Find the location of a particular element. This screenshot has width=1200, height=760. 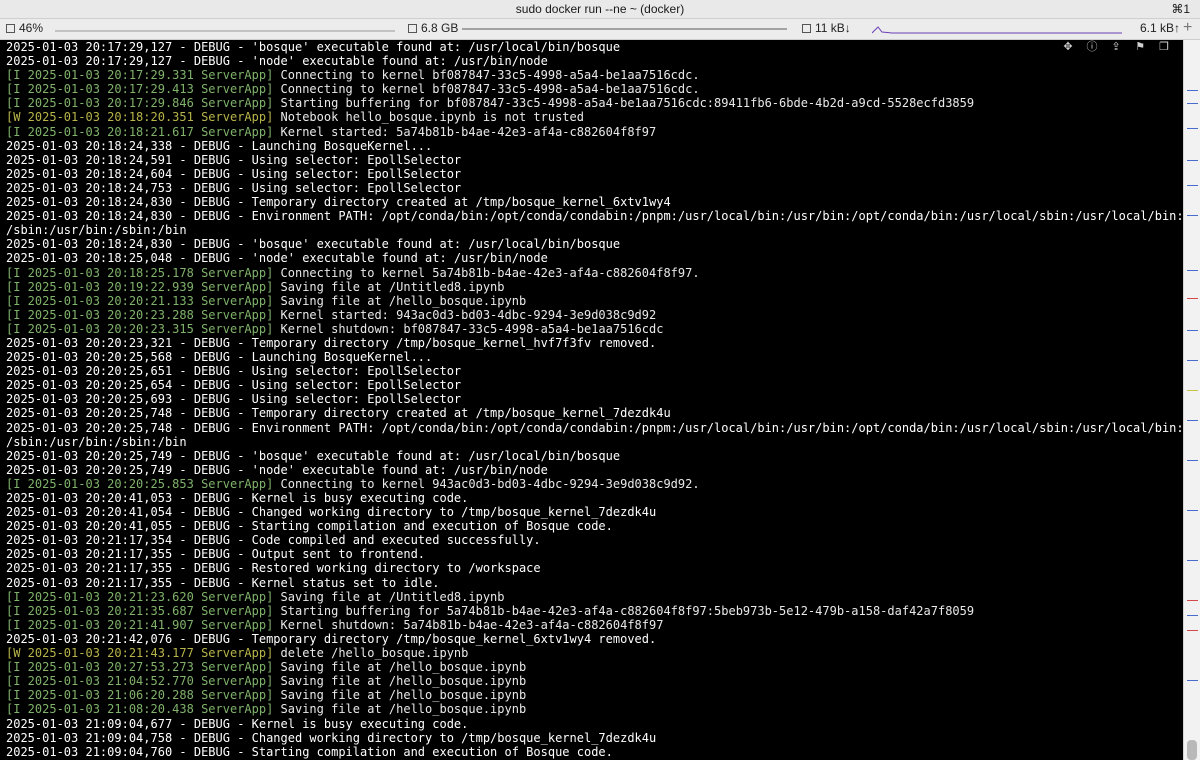

memory-sparkline is located at coordinates (624, 29).